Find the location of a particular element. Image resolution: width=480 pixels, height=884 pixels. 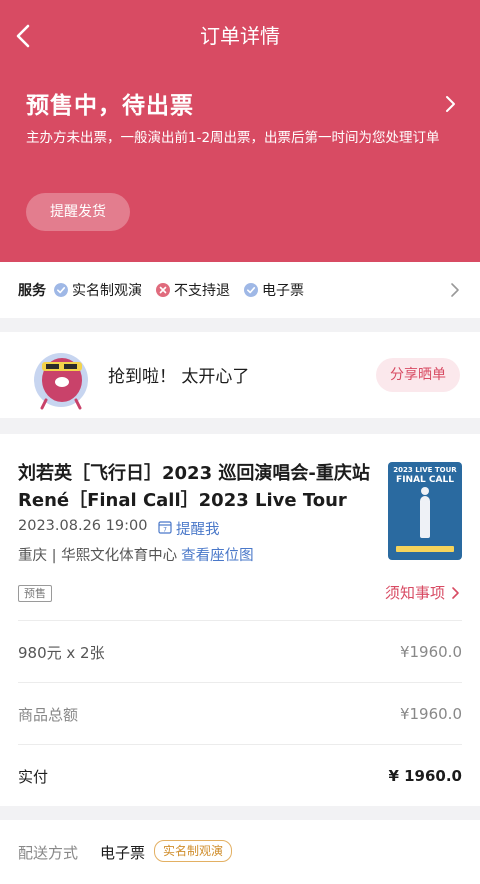

delivery-section: 配送方式 电子票 实名制观演 is located at coordinates (240, 852).